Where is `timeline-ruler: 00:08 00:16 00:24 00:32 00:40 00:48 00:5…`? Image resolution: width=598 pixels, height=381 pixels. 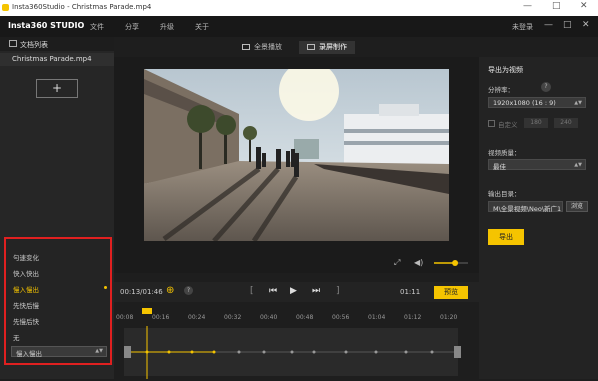
timeline-ruler: 00:08 00:16 00:24 00:32 00:40 00:48 00:5… is located at coordinates (296, 317).